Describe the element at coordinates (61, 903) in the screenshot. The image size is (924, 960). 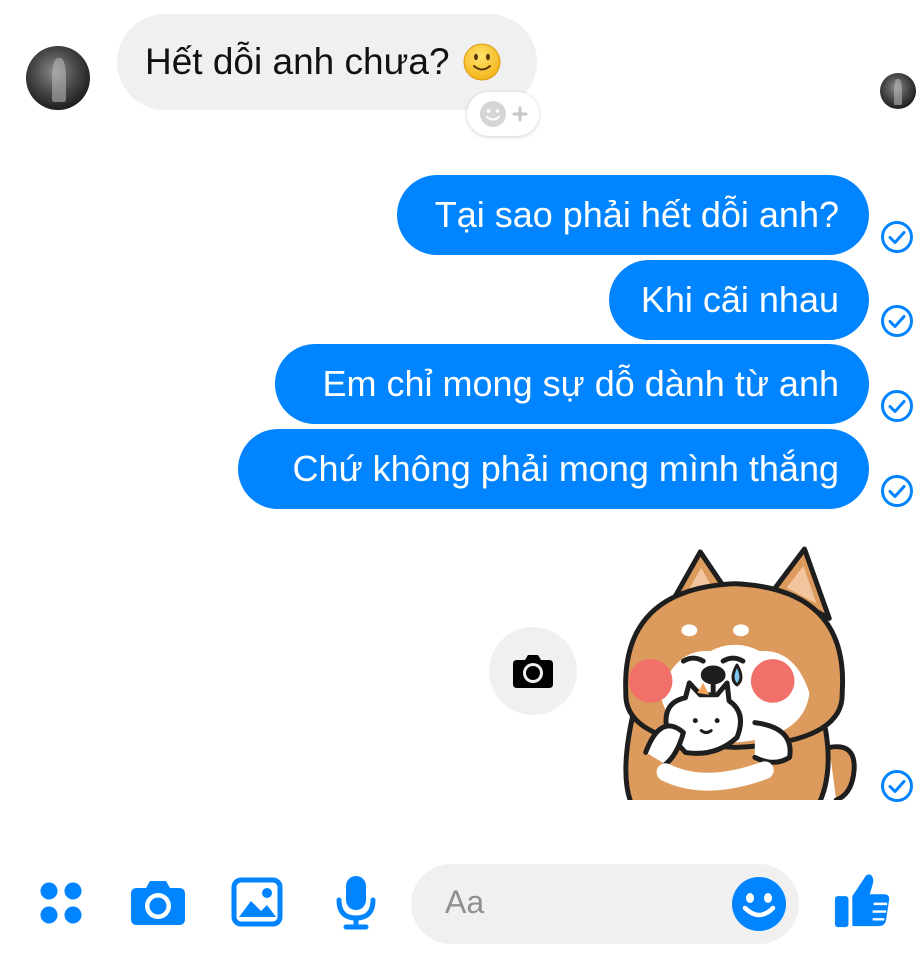
I see `more-icon` at that location.